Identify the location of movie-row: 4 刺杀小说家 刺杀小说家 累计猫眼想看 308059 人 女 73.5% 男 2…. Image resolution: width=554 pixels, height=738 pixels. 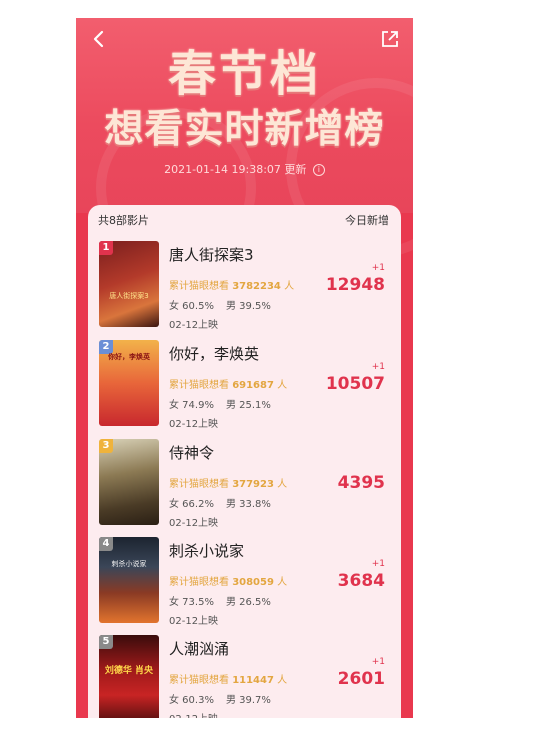
(244, 583).